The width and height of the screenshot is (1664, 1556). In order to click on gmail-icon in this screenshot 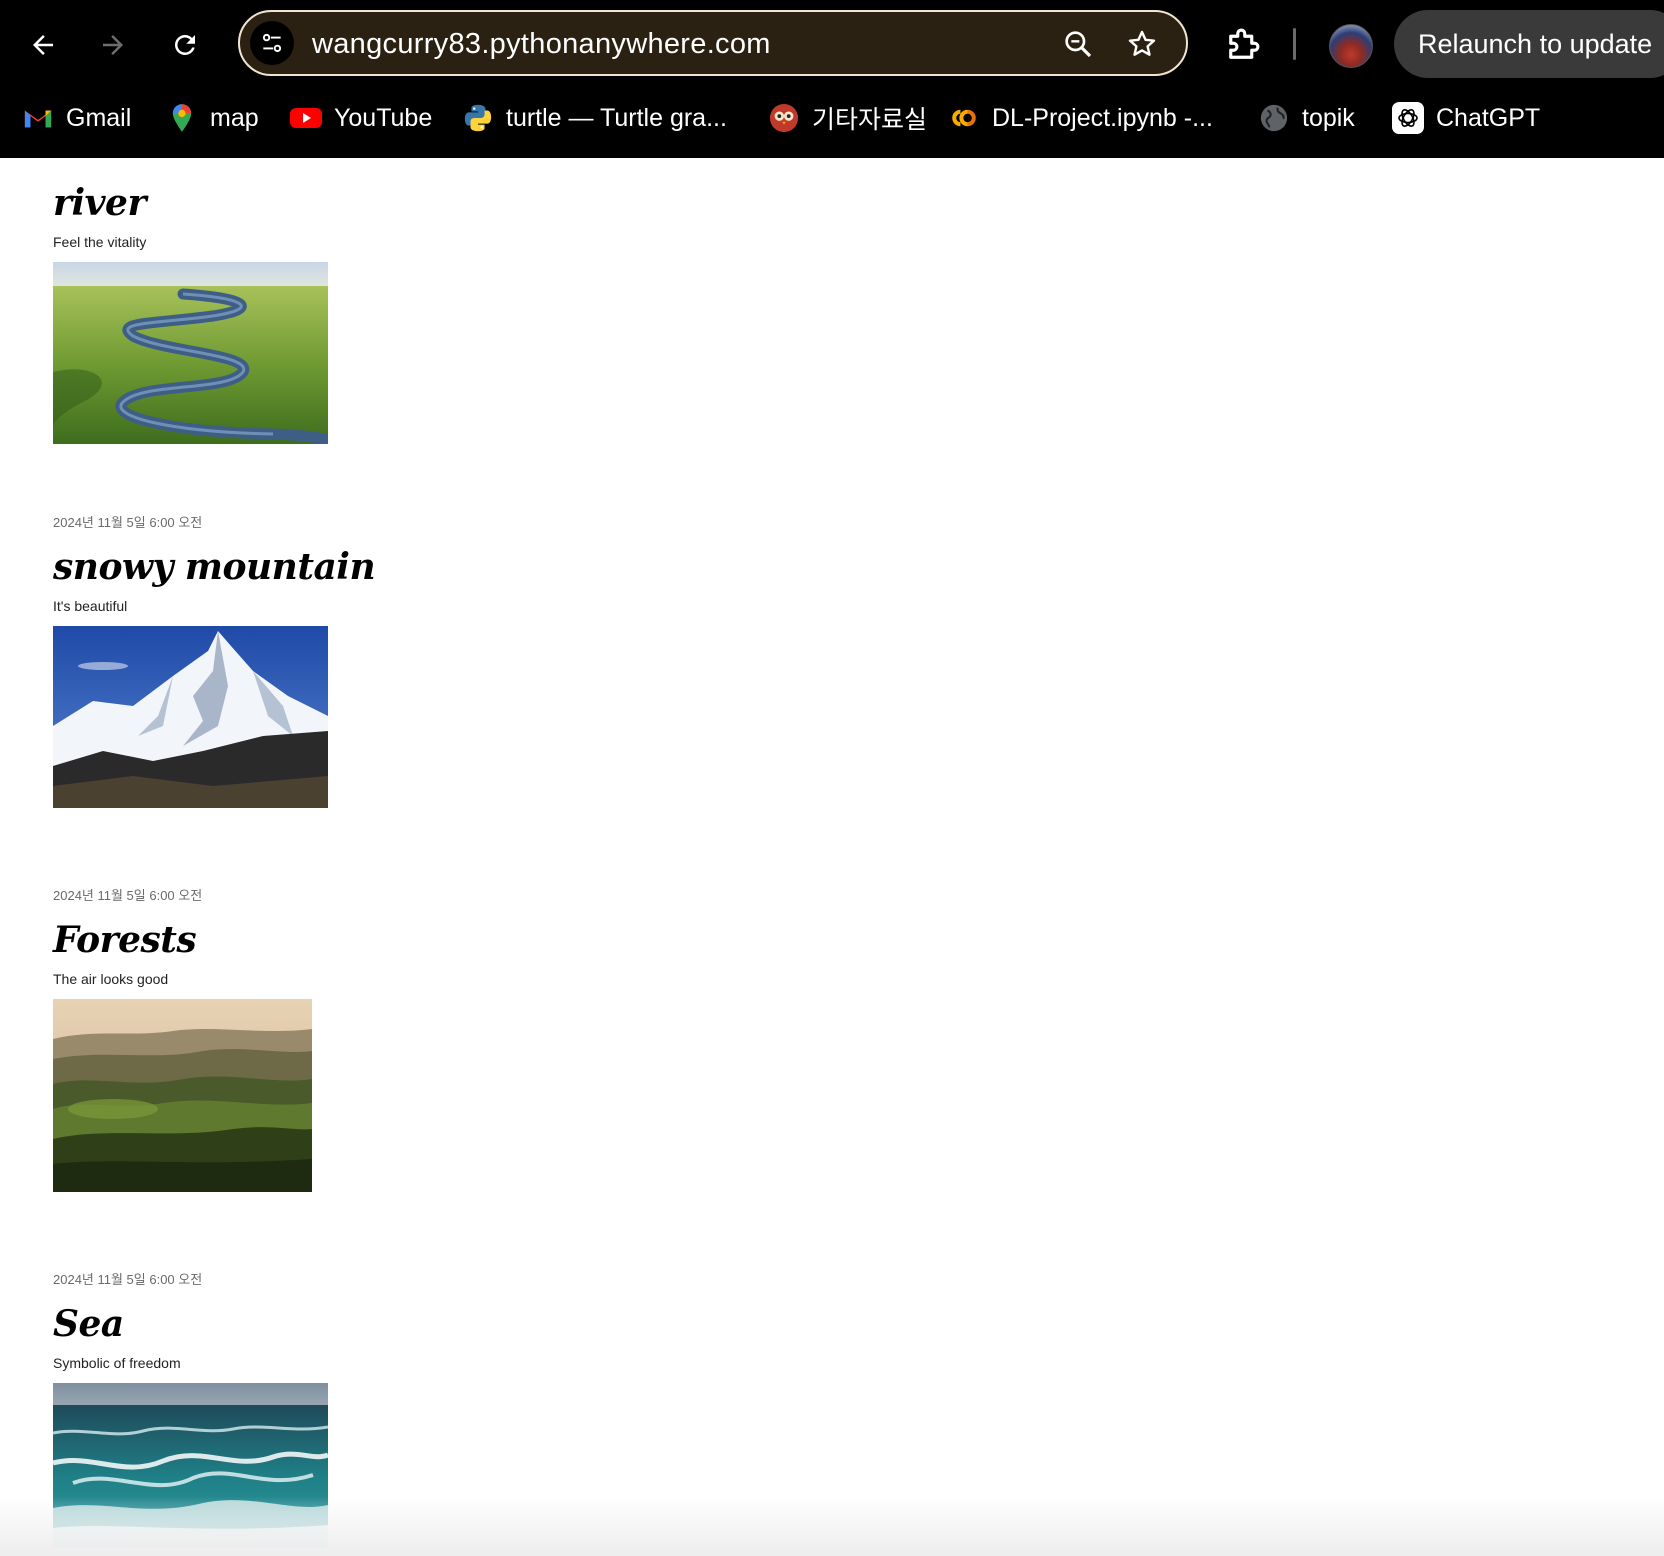, I will do `click(38, 118)`.